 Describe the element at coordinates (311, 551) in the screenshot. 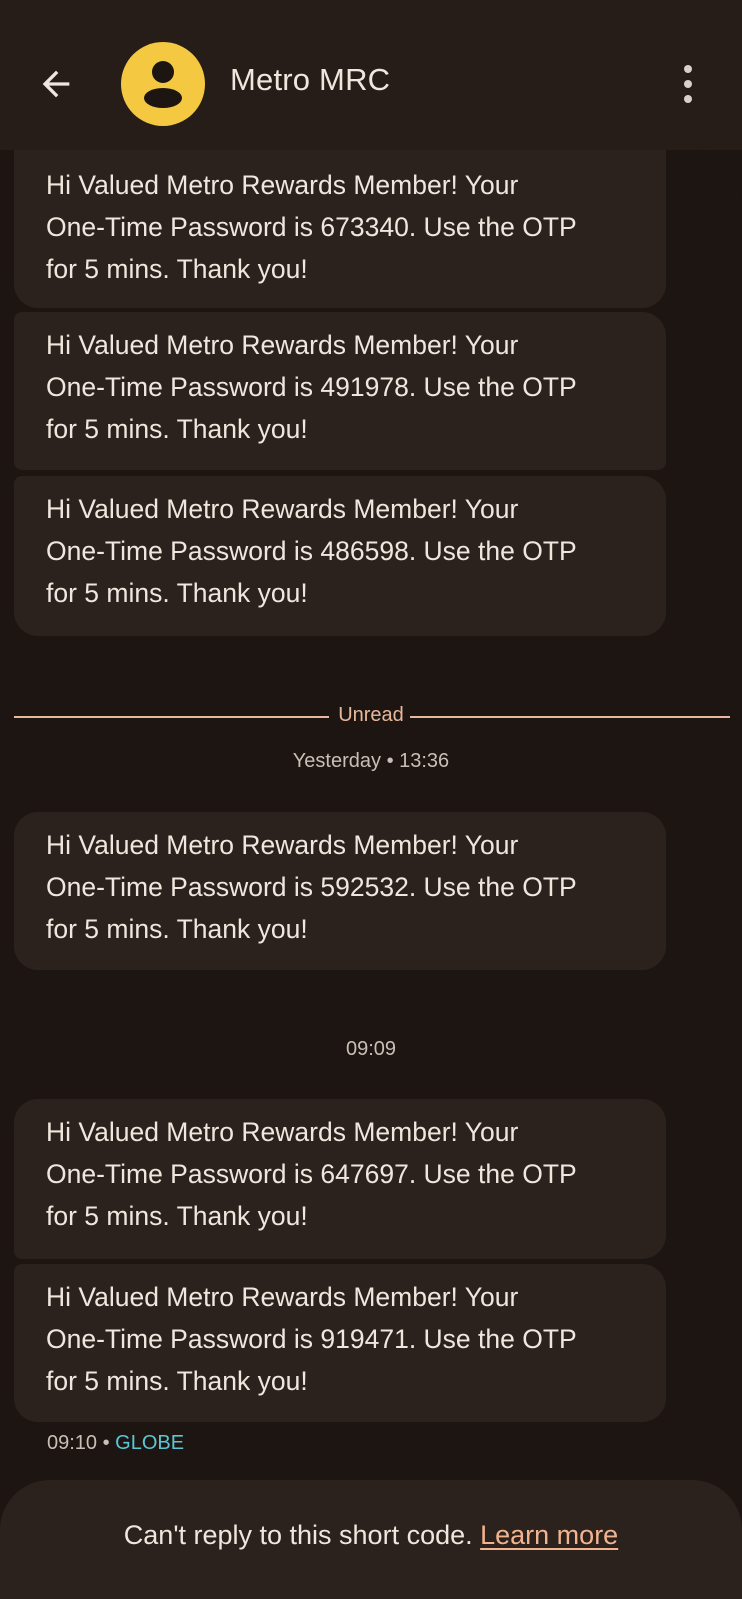

I see `message-text-line: One-Time Password is 486598. Use the OTP` at that location.